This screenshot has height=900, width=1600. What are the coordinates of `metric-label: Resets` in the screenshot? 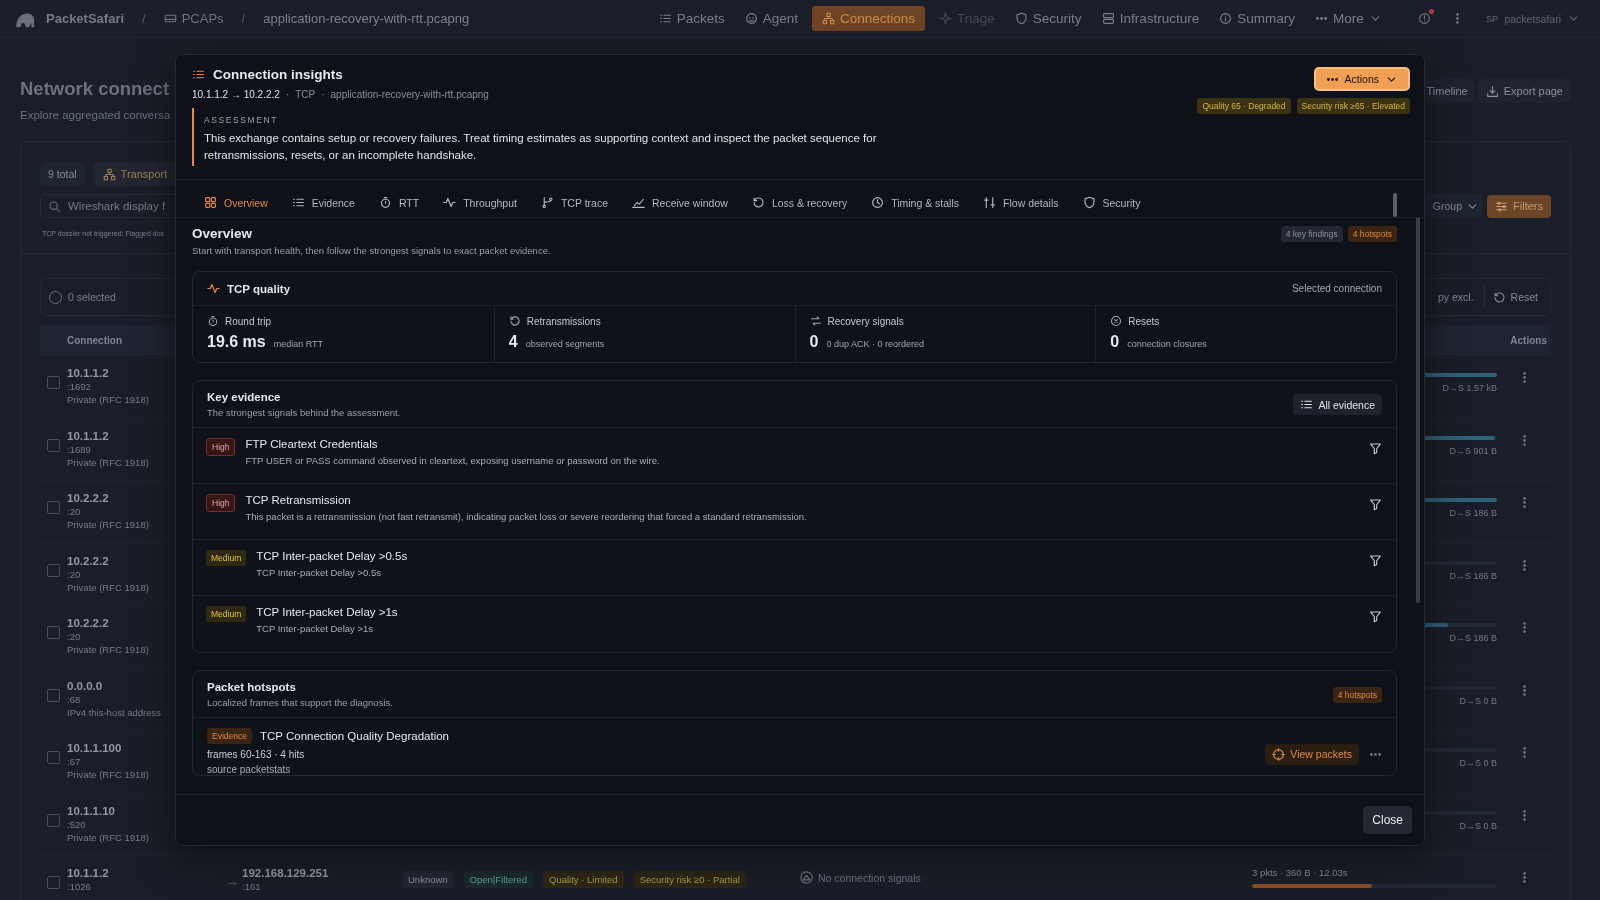 It's located at (1144, 321).